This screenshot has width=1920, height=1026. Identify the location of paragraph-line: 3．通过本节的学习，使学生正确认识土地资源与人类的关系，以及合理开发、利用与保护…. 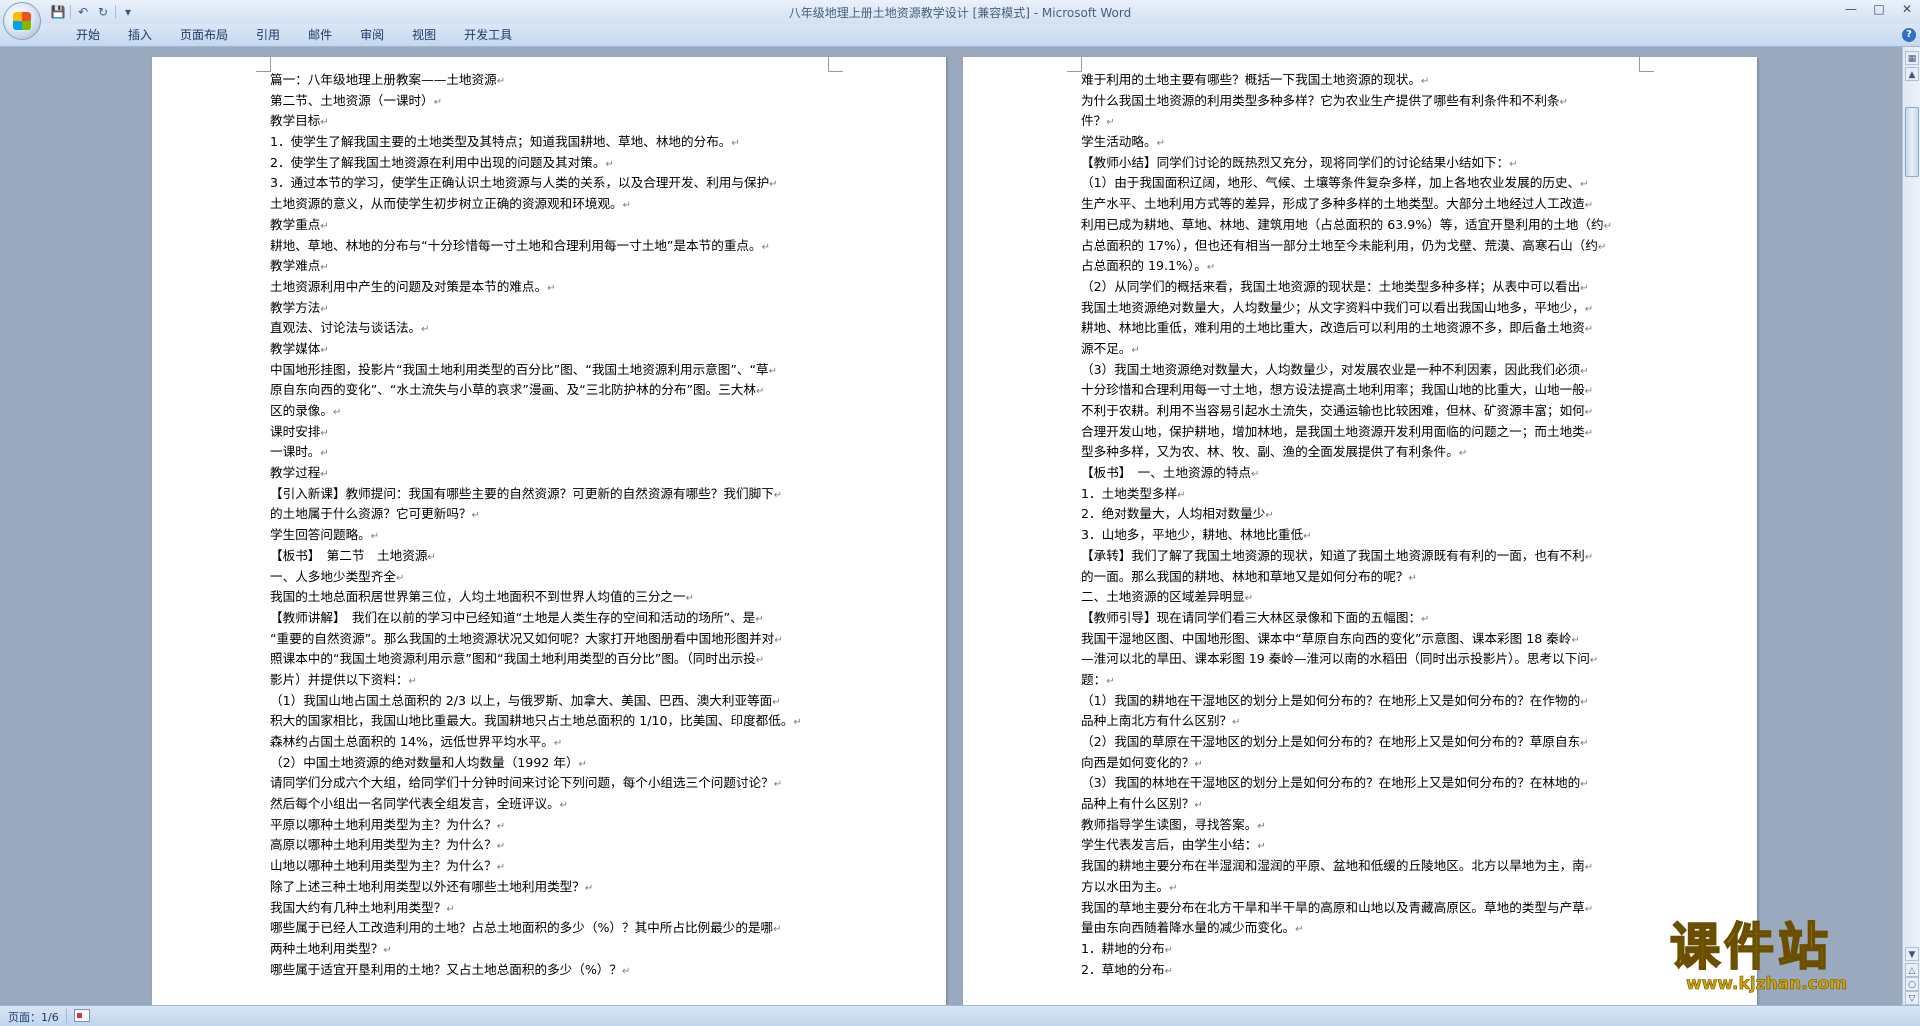
(550, 183).